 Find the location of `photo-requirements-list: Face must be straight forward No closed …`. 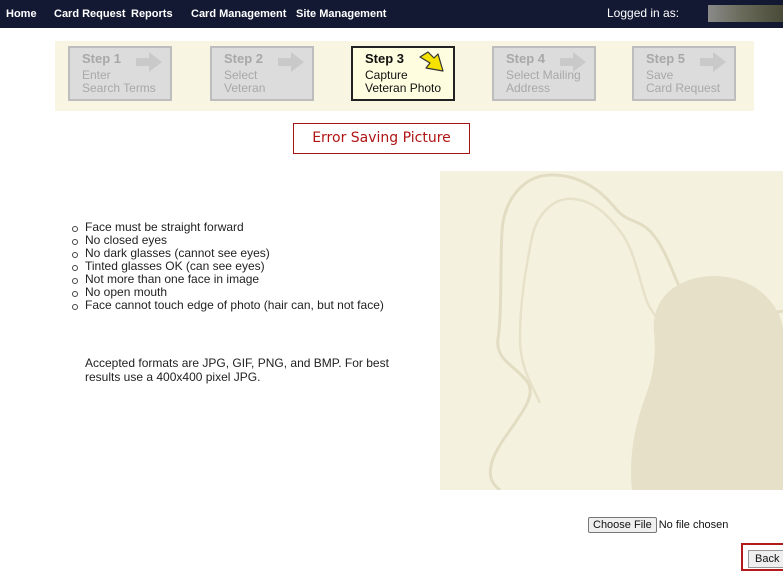

photo-requirements-list: Face must be straight forward No closed … is located at coordinates (227, 266).